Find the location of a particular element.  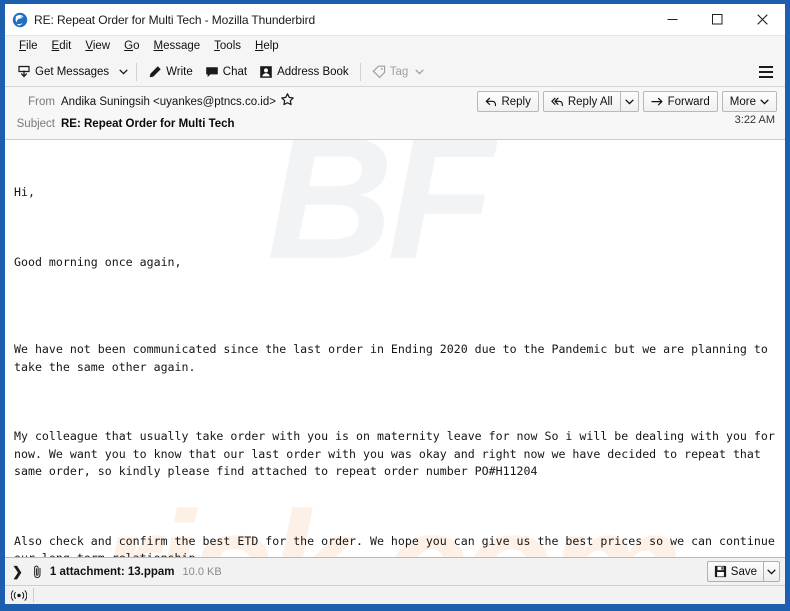

close-icon is located at coordinates (762, 19).